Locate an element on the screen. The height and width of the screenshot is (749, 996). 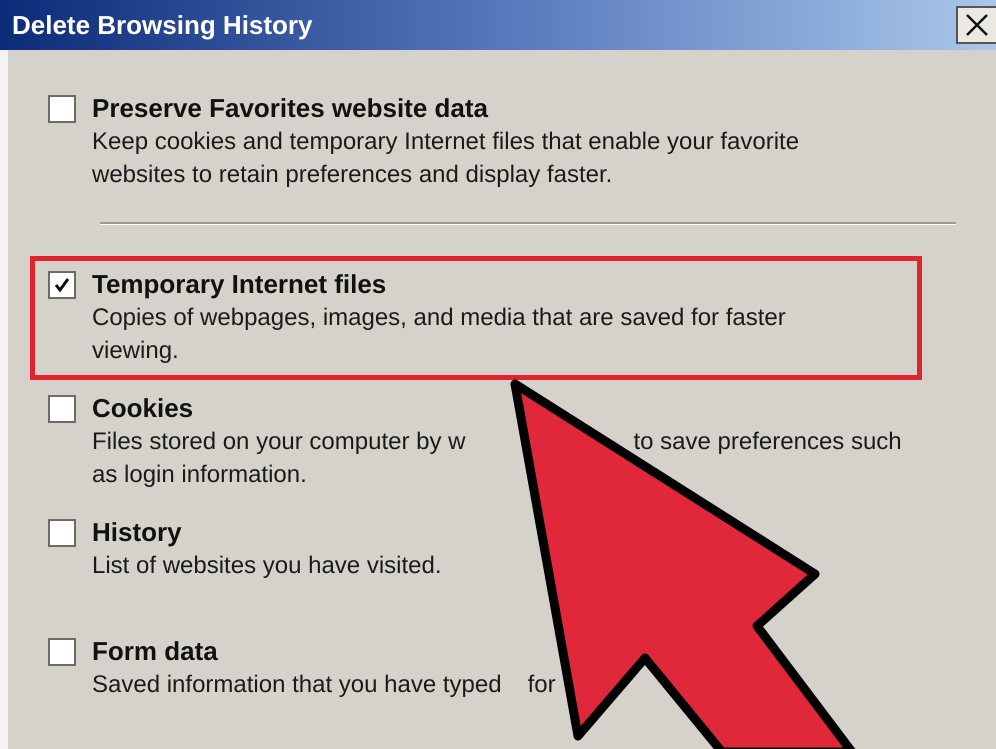
option-label: History is located at coordinates (137, 532).